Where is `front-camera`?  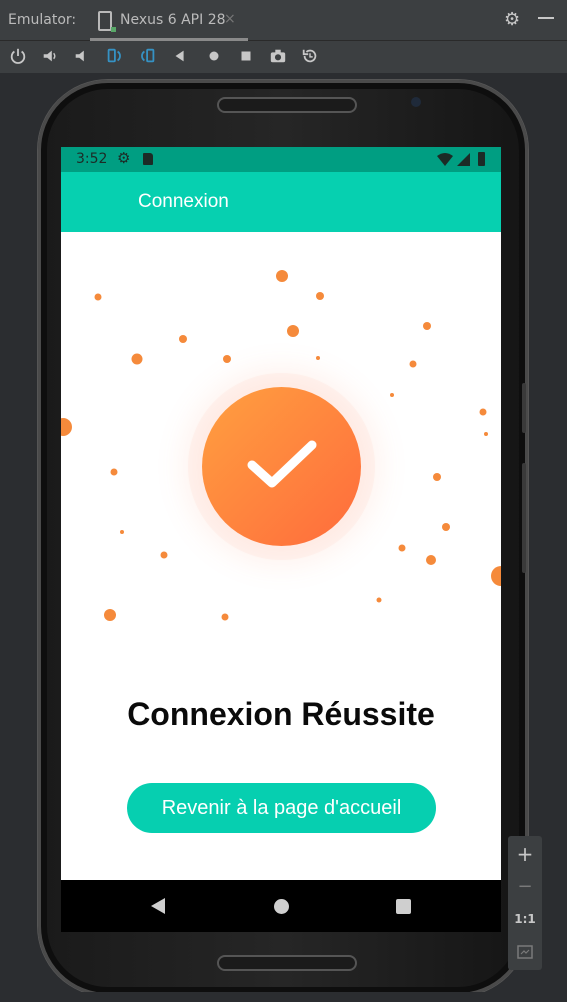 front-camera is located at coordinates (416, 102).